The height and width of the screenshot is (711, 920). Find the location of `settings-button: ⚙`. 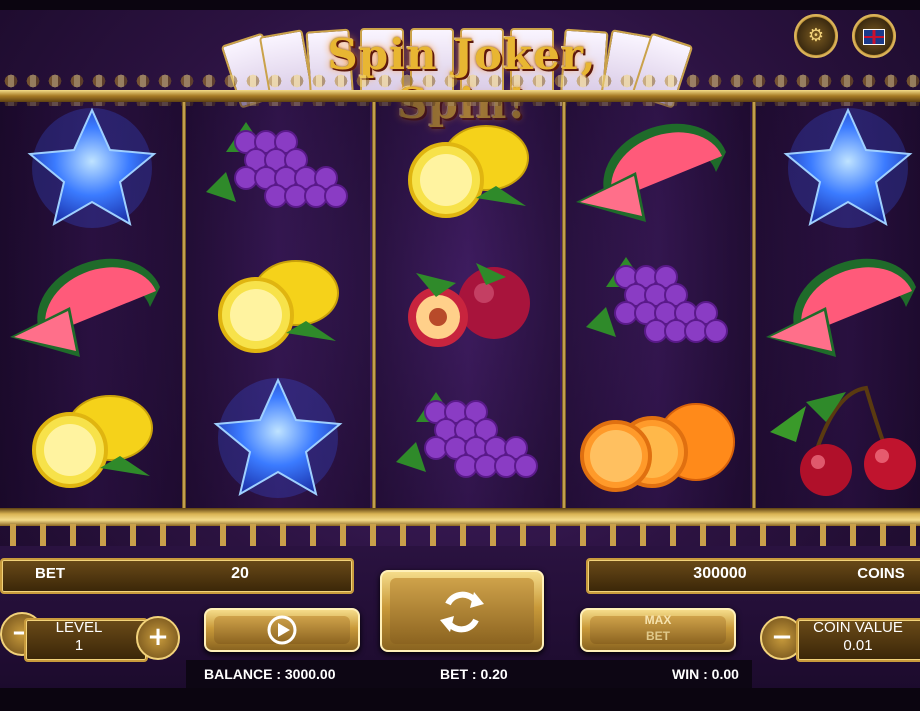

settings-button: ⚙ is located at coordinates (816, 36).